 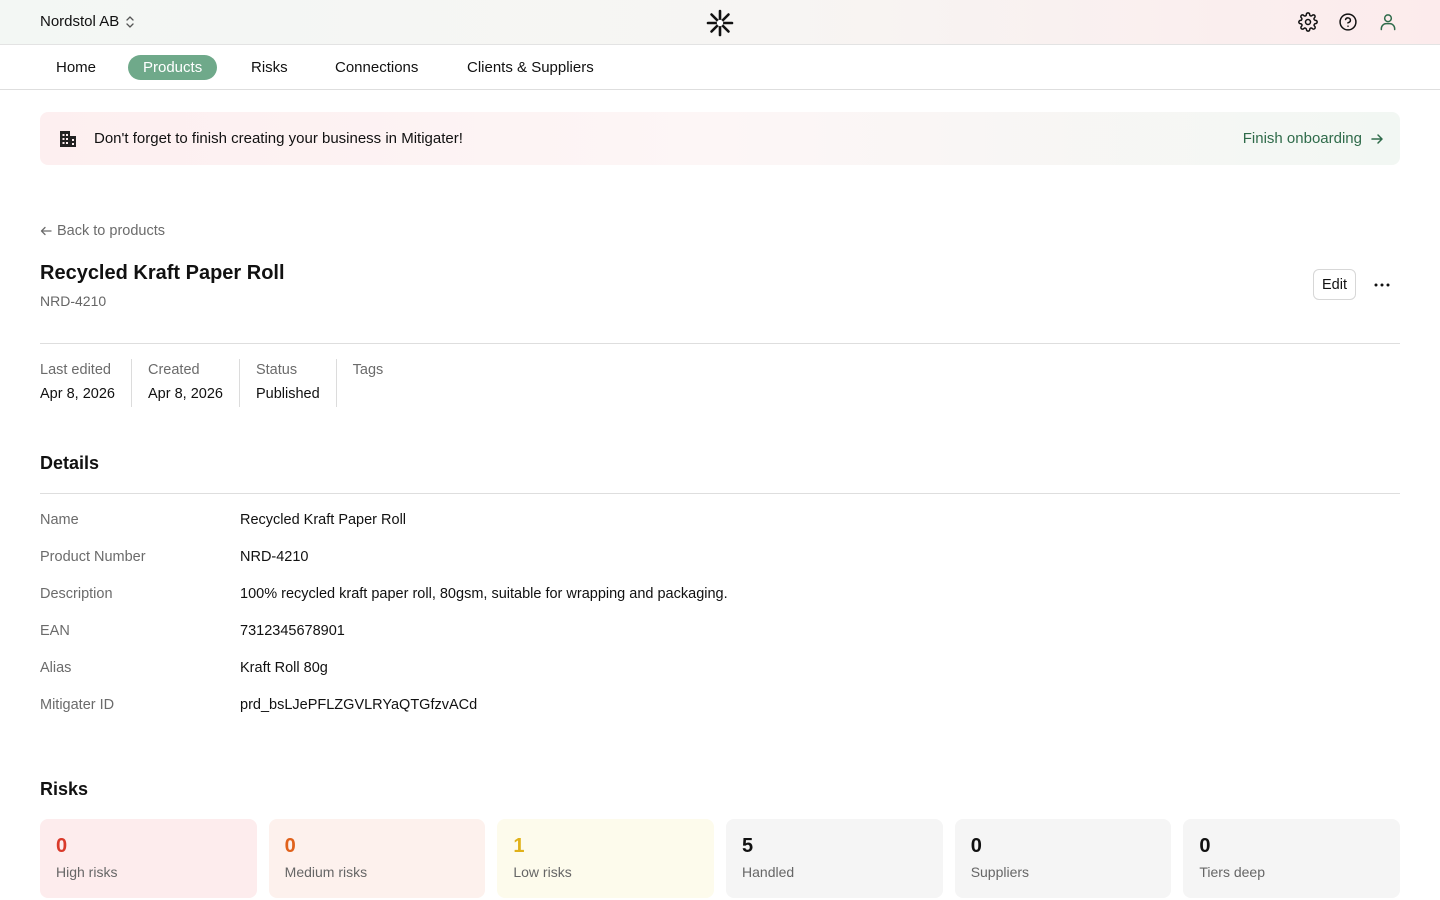 I want to click on finish-onboarding-link: Finish onboarding, so click(x=1313, y=138).